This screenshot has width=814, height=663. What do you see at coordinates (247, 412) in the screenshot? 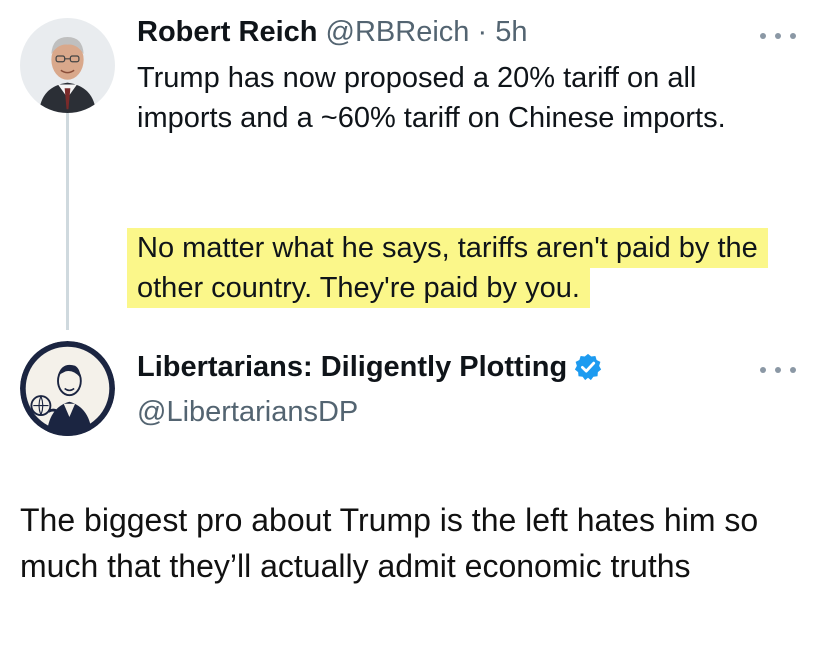
I see `user-handle: @LibertariansDP` at bounding box center [247, 412].